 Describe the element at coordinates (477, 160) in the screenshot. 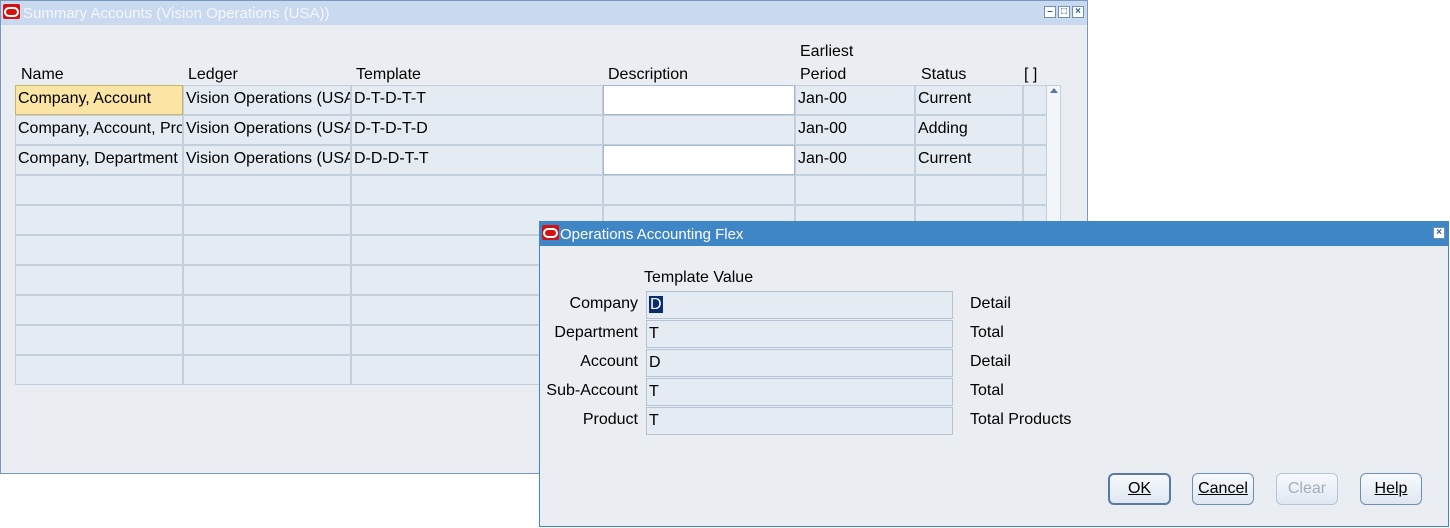

I see `template-cell: D-D-D-T-T` at that location.